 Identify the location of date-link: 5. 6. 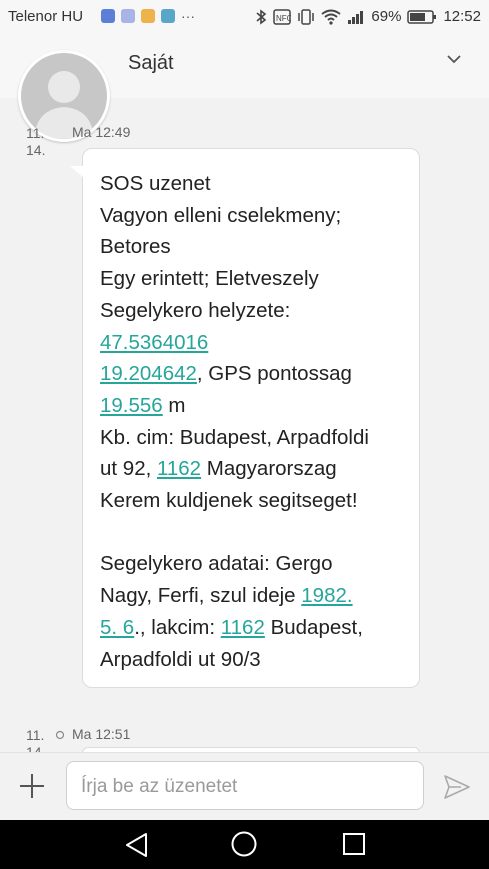
(117, 627).